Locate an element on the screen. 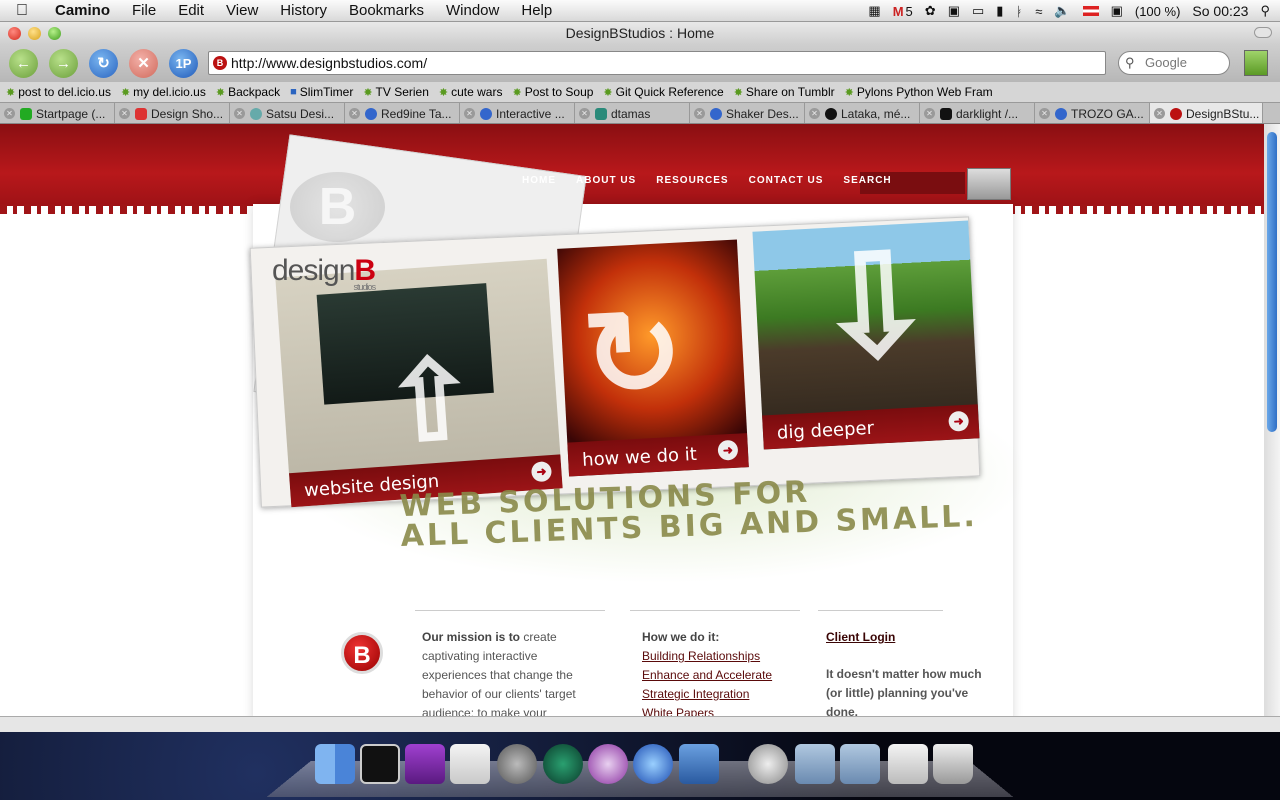 The width and height of the screenshot is (1280, 800). link-white-papers: White Papers is located at coordinates (722, 710).